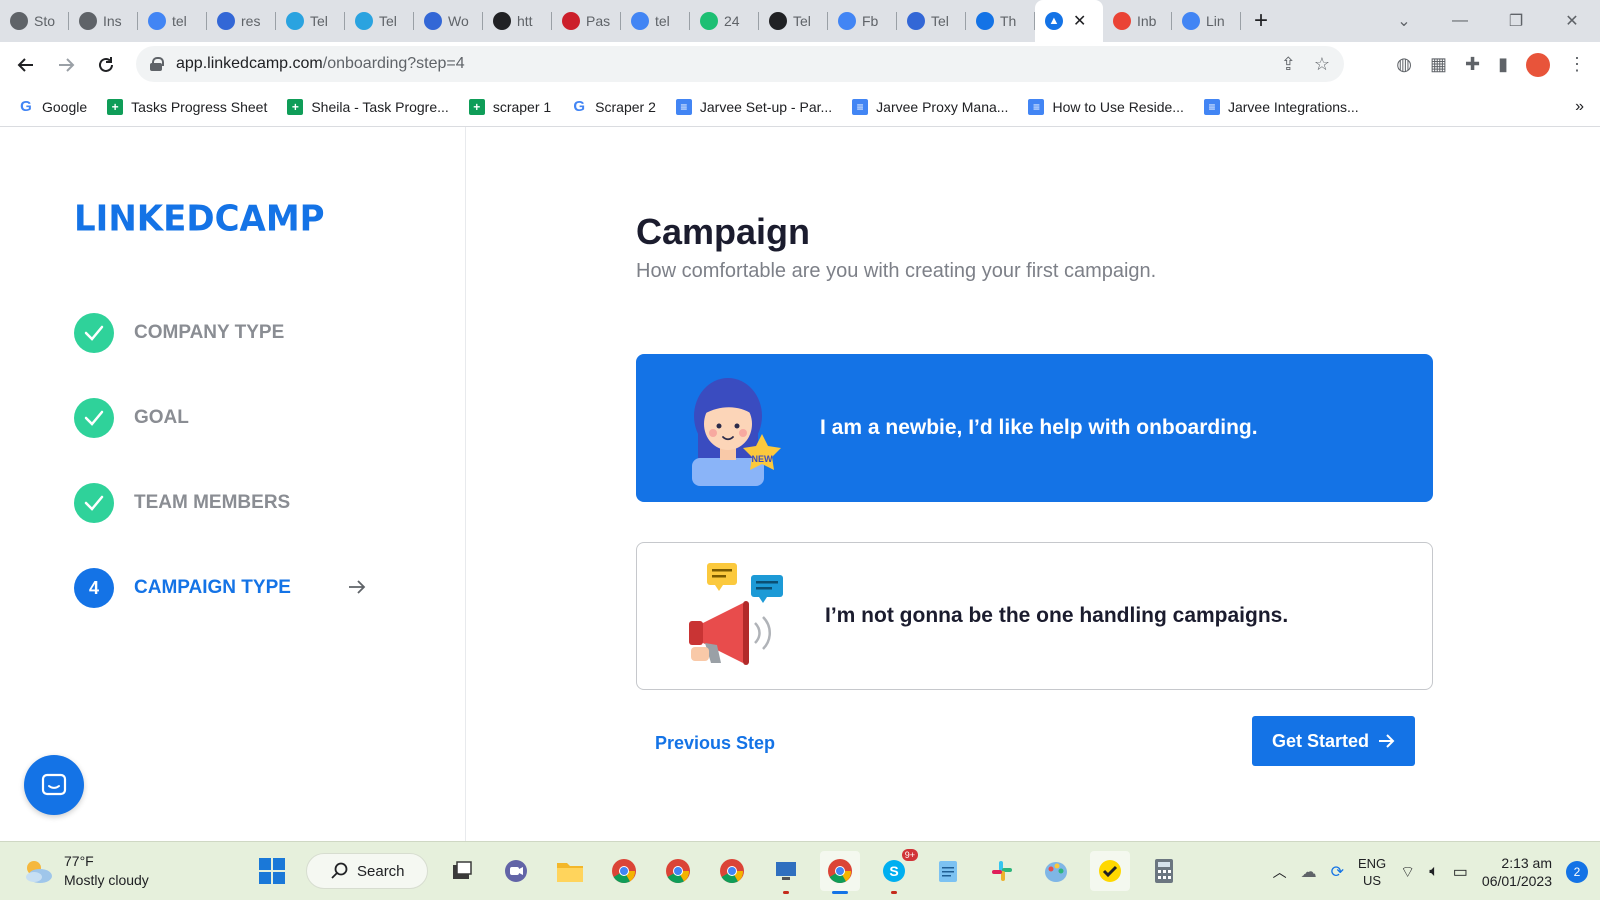 The width and height of the screenshot is (1600, 900). Describe the element at coordinates (1460, 21) in the screenshot. I see `minimize-button: —` at that location.